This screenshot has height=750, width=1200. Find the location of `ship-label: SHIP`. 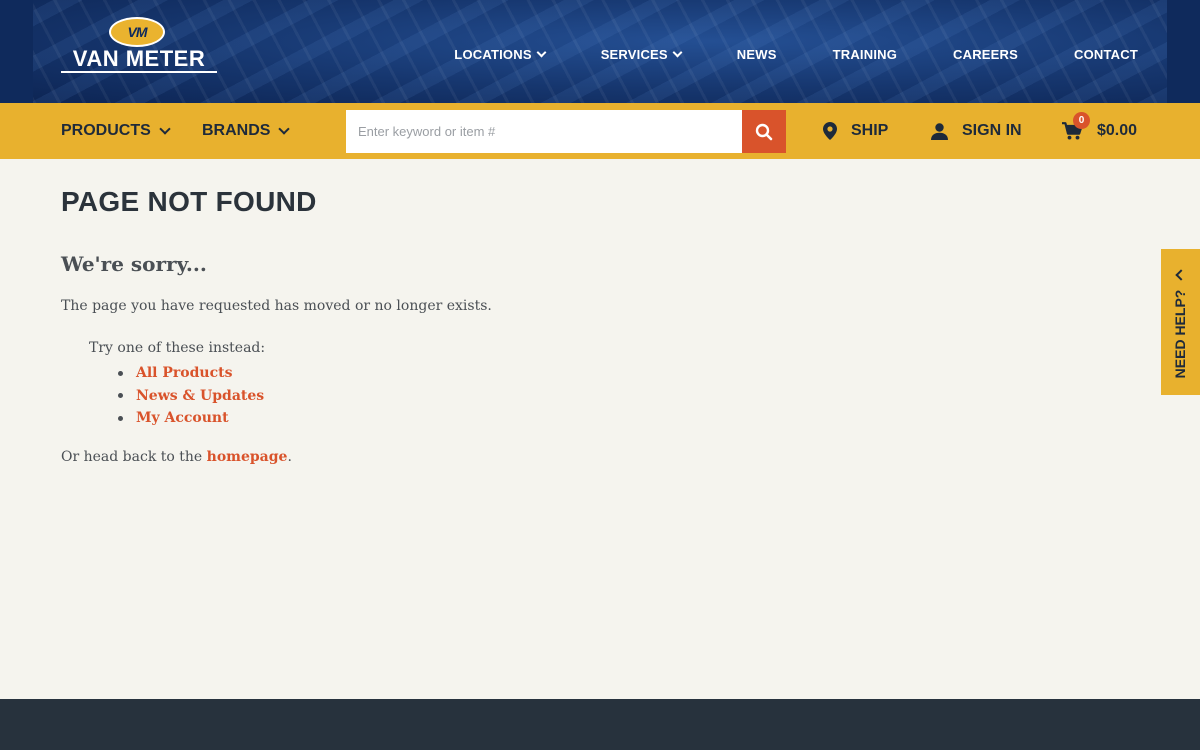

ship-label: SHIP is located at coordinates (870, 130).